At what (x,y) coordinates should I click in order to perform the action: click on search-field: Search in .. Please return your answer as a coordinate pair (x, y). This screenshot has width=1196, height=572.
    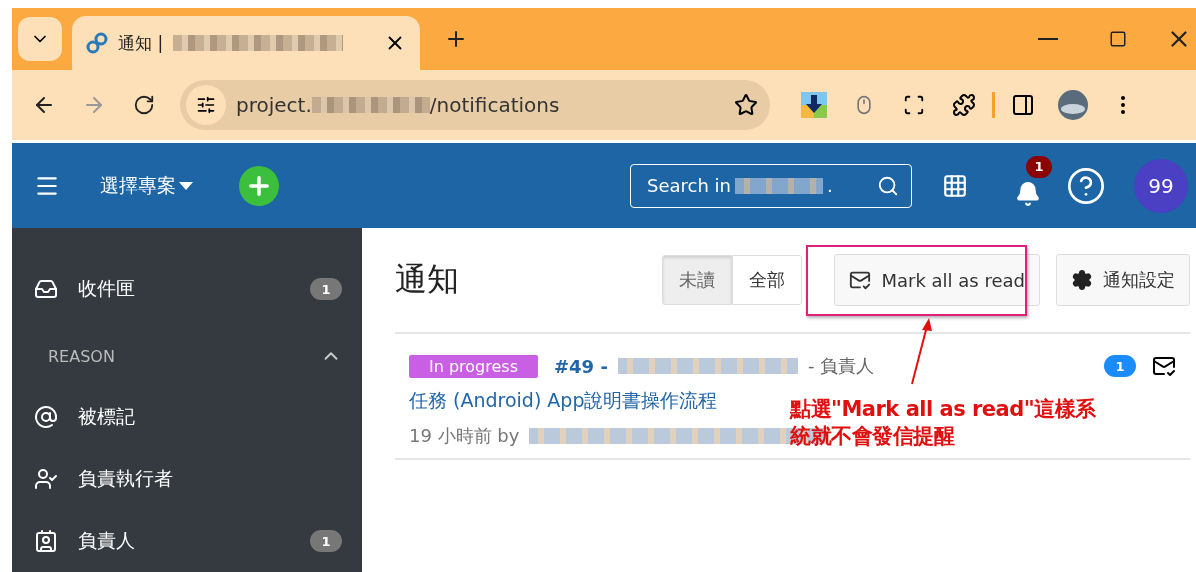
    Looking at the image, I should click on (771, 185).